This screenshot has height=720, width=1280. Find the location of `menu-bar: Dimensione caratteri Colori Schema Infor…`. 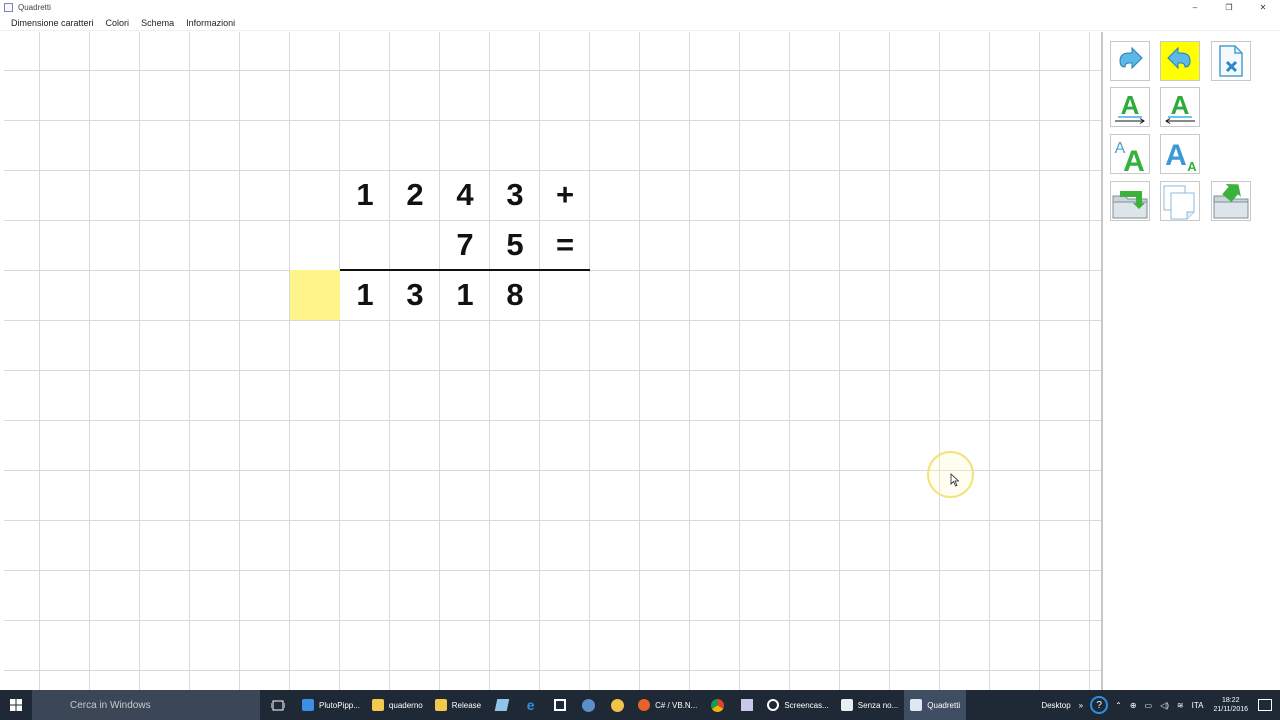

menu-bar: Dimensione caratteri Colori Schema Infor… is located at coordinates (640, 23).